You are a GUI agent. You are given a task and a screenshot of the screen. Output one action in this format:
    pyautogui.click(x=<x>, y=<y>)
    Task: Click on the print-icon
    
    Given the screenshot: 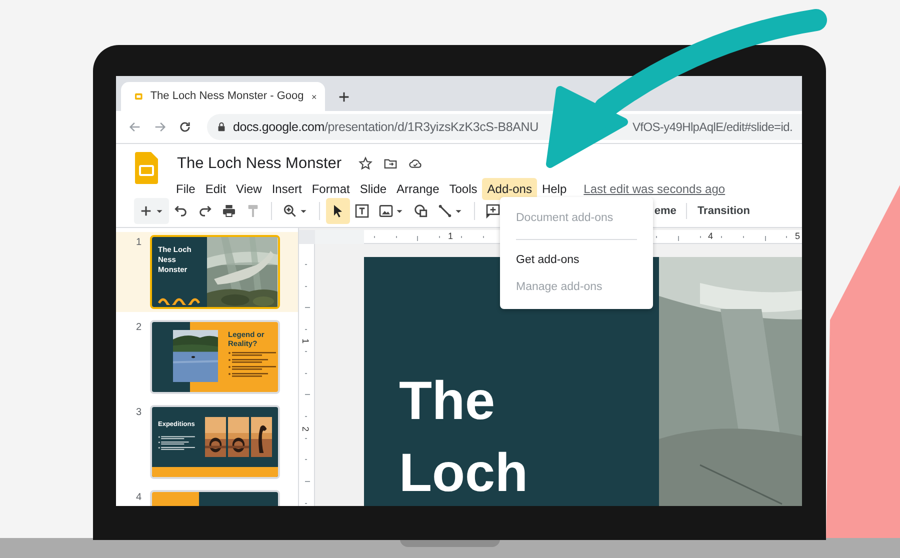 What is the action you would take?
    pyautogui.click(x=229, y=211)
    